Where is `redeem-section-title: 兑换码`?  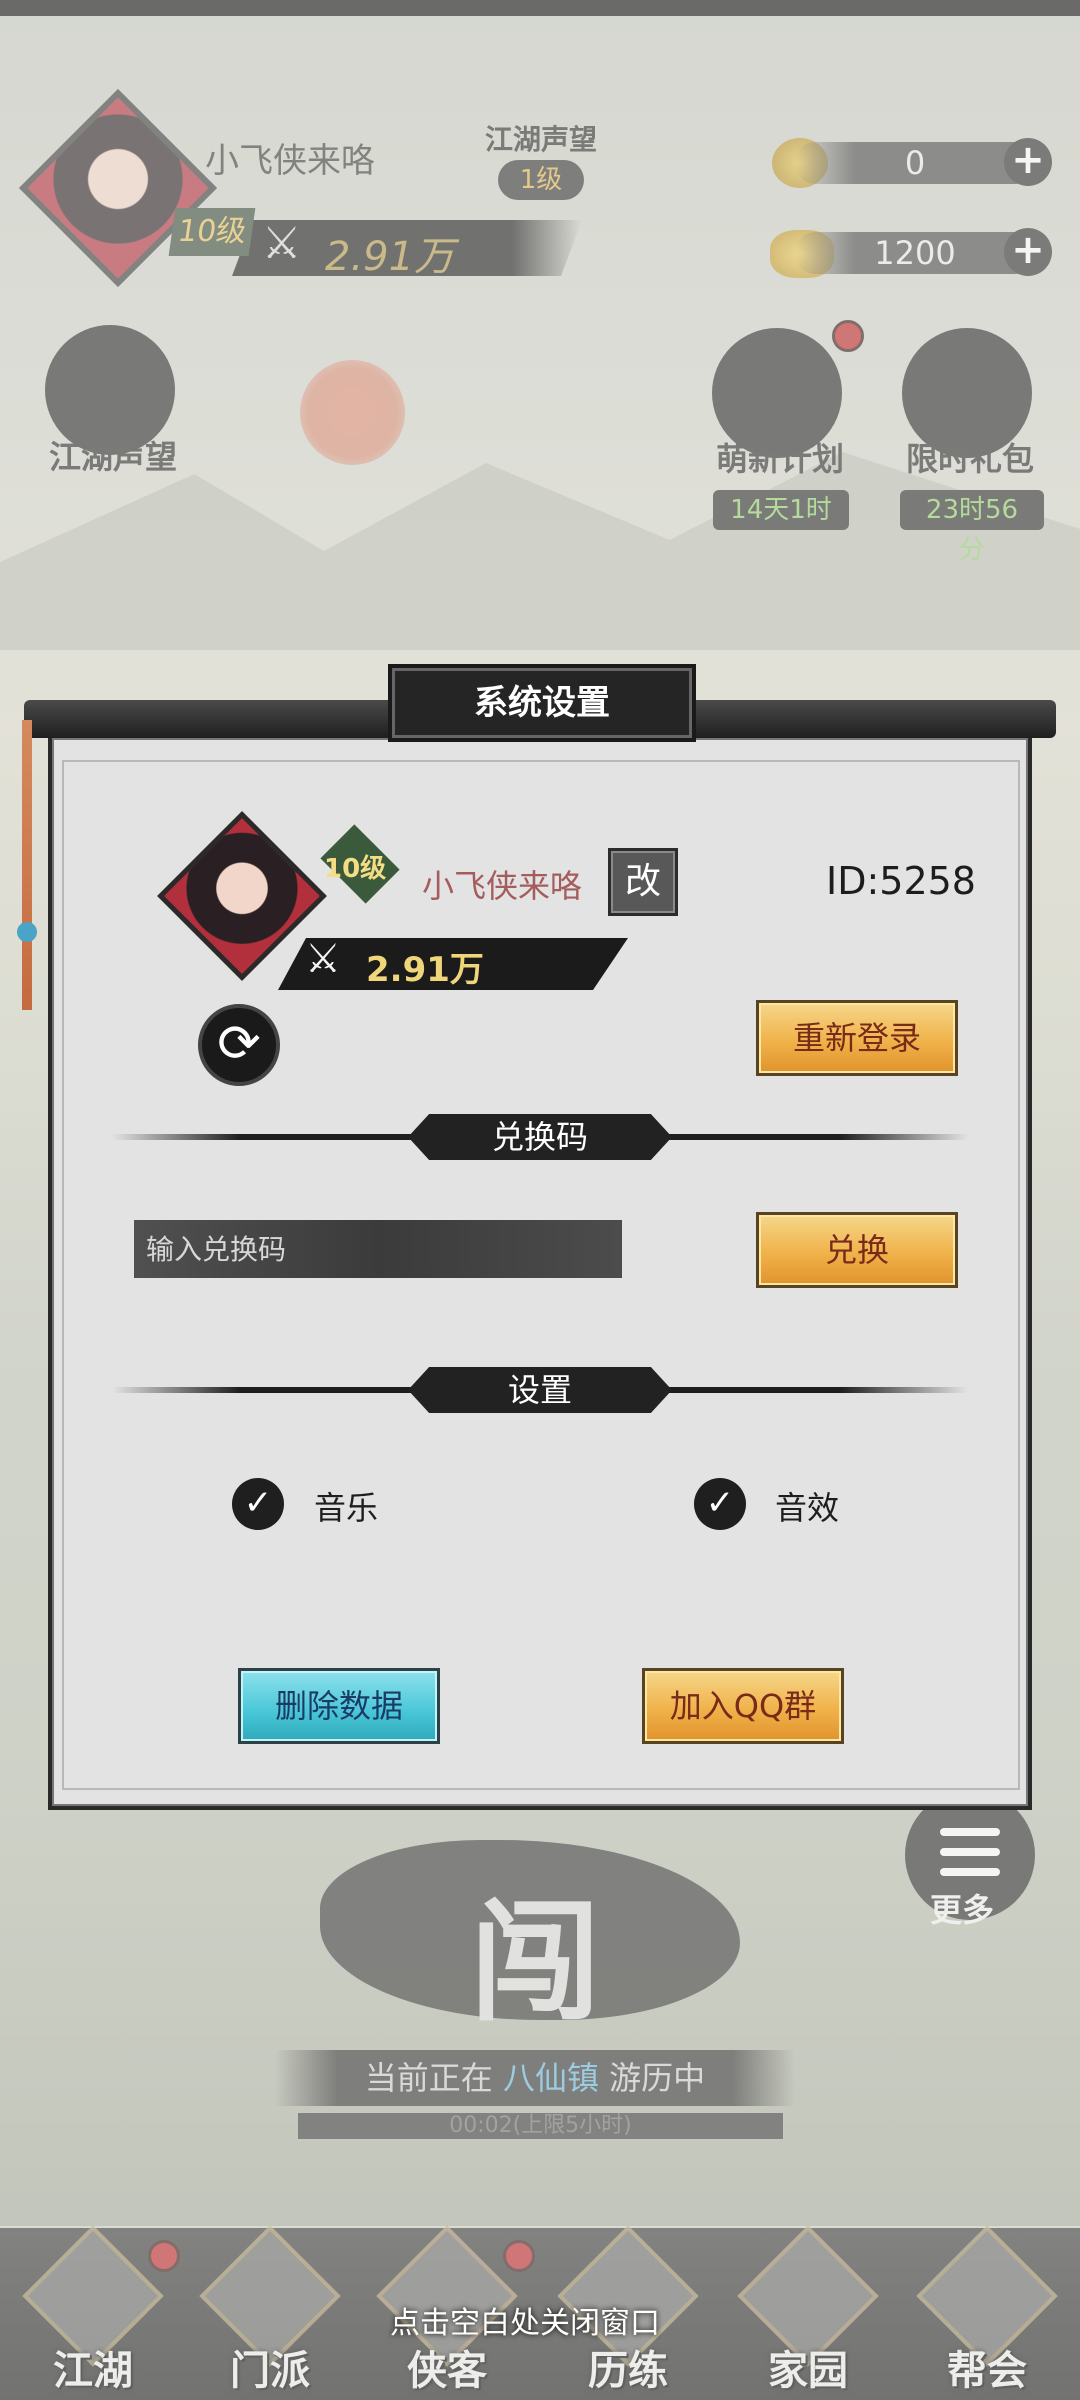 redeem-section-title: 兑换码 is located at coordinates (540, 1137).